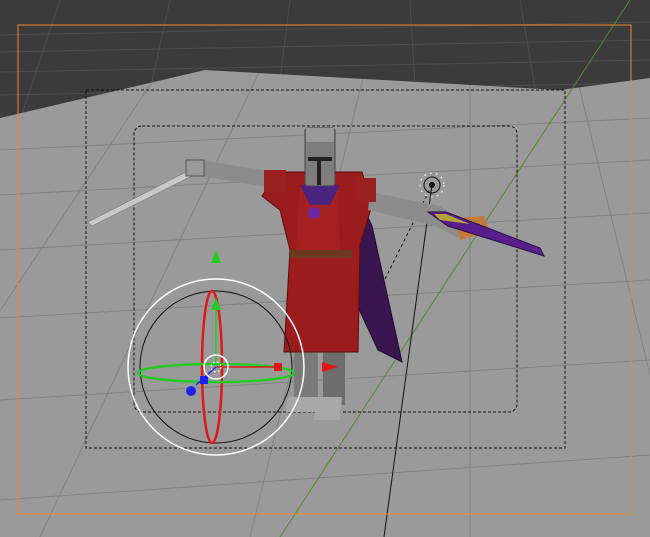 The width and height of the screenshot is (650, 537). Describe the element at coordinates (334, 375) in the screenshot. I see `knight-leg-right` at that location.